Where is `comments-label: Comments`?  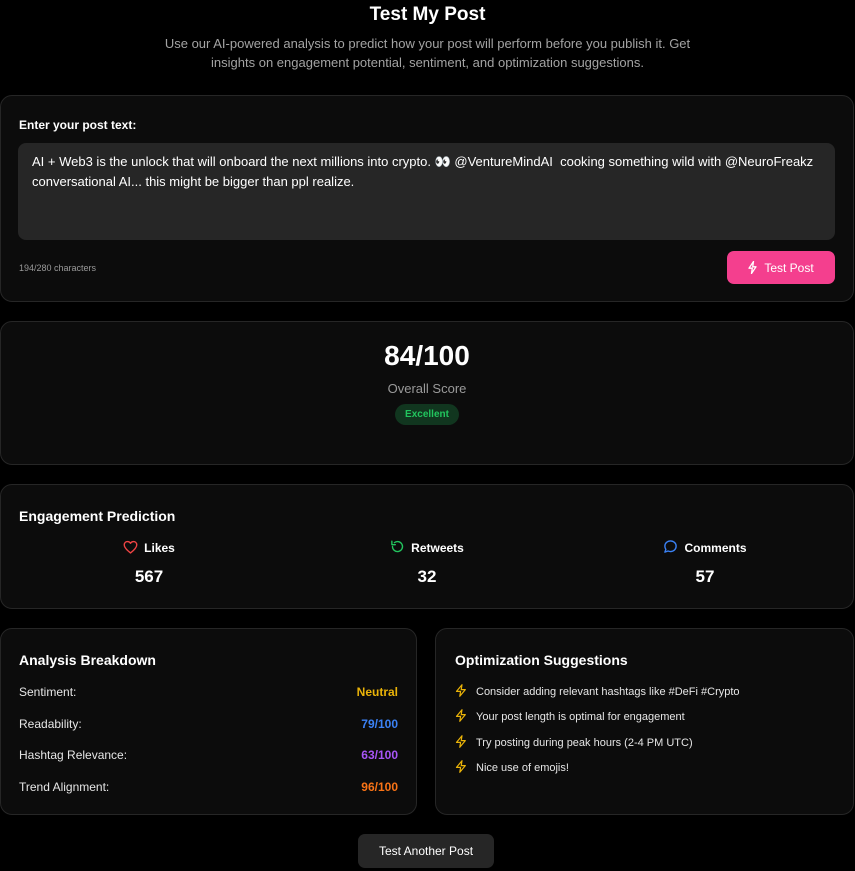 comments-label: Comments is located at coordinates (715, 548).